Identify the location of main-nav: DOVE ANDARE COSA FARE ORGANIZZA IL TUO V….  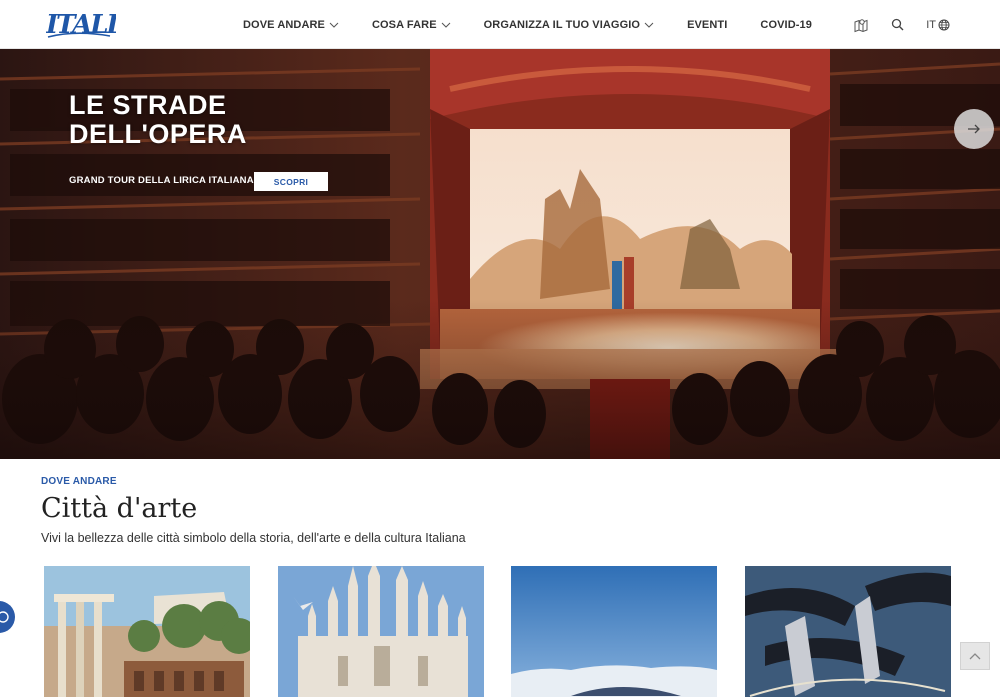
(544, 24).